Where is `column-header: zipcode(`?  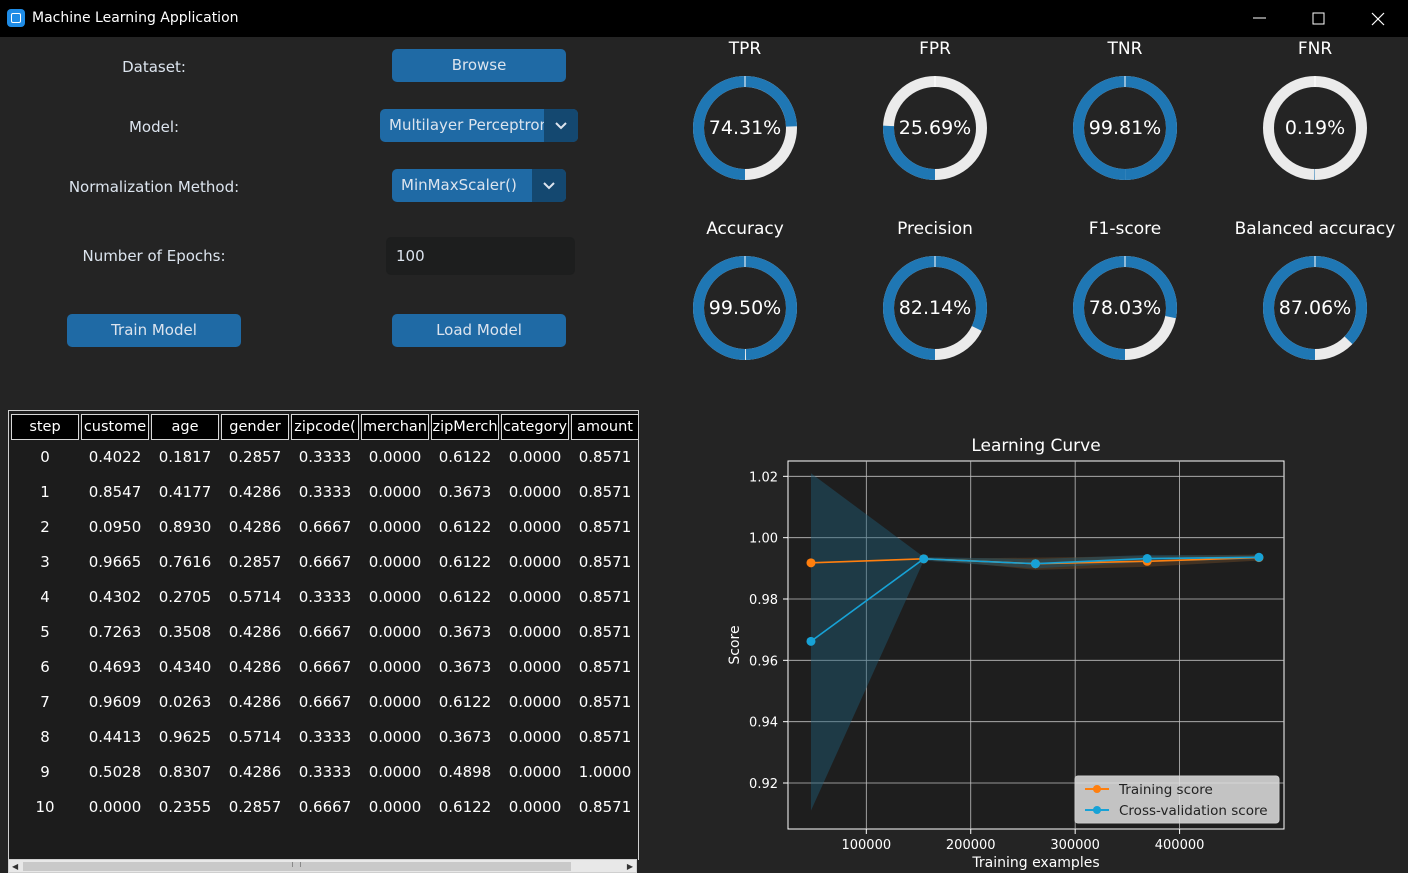 column-header: zipcode( is located at coordinates (325, 427).